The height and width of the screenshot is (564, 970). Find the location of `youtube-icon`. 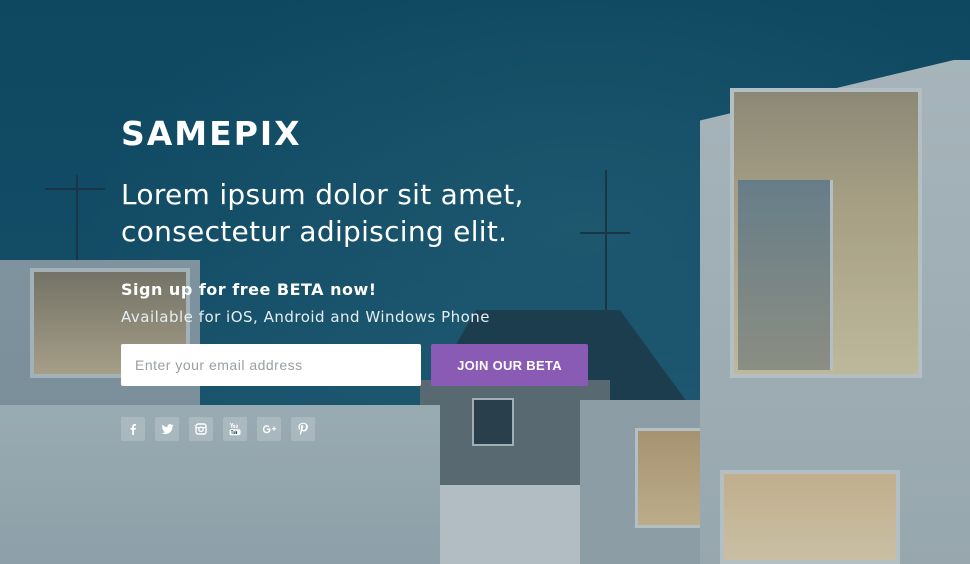

youtube-icon is located at coordinates (235, 429).